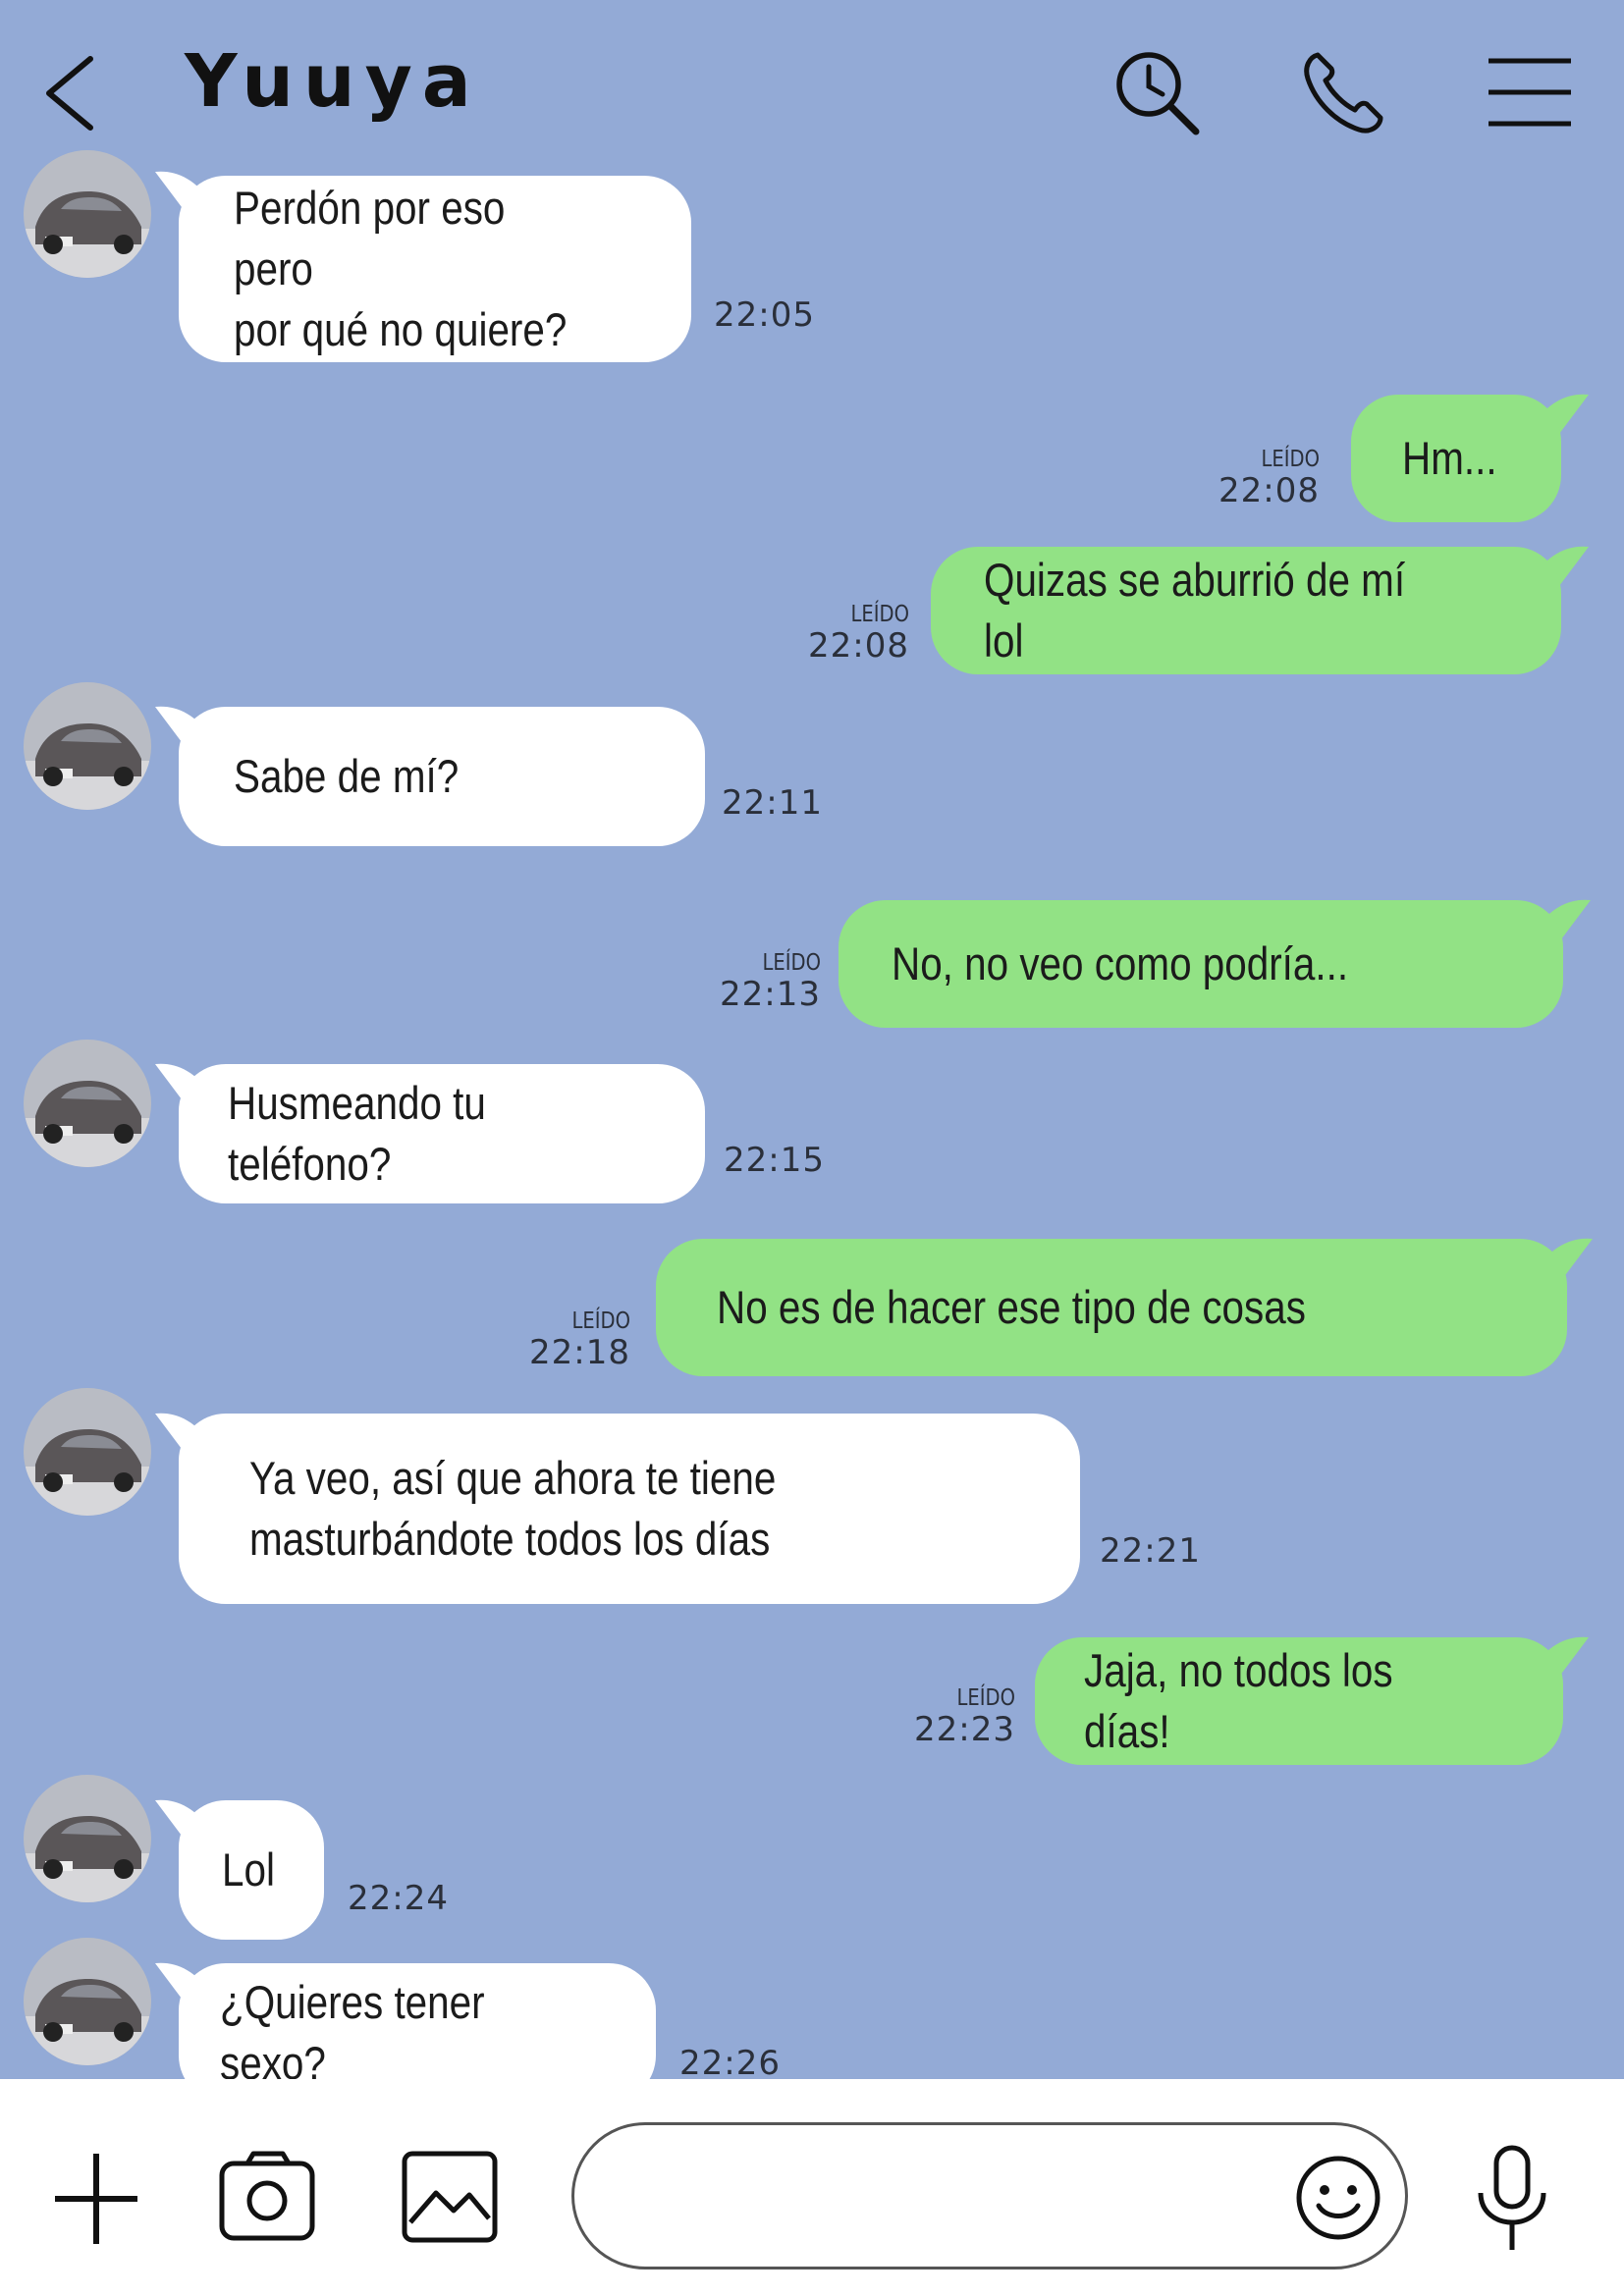 Image resolution: width=1624 pixels, height=2296 pixels. I want to click on message-time: 22:24, so click(398, 1898).